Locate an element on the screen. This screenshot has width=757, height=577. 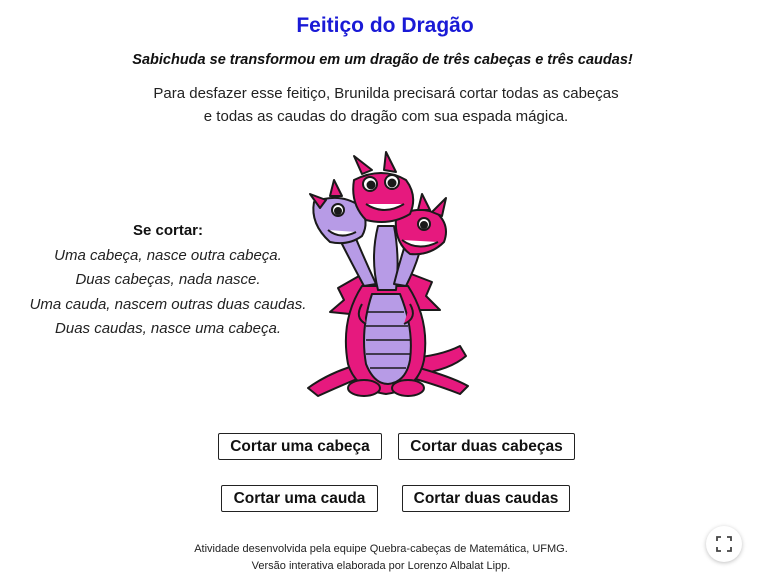
dragon-head-center is located at coordinates (383, 187).